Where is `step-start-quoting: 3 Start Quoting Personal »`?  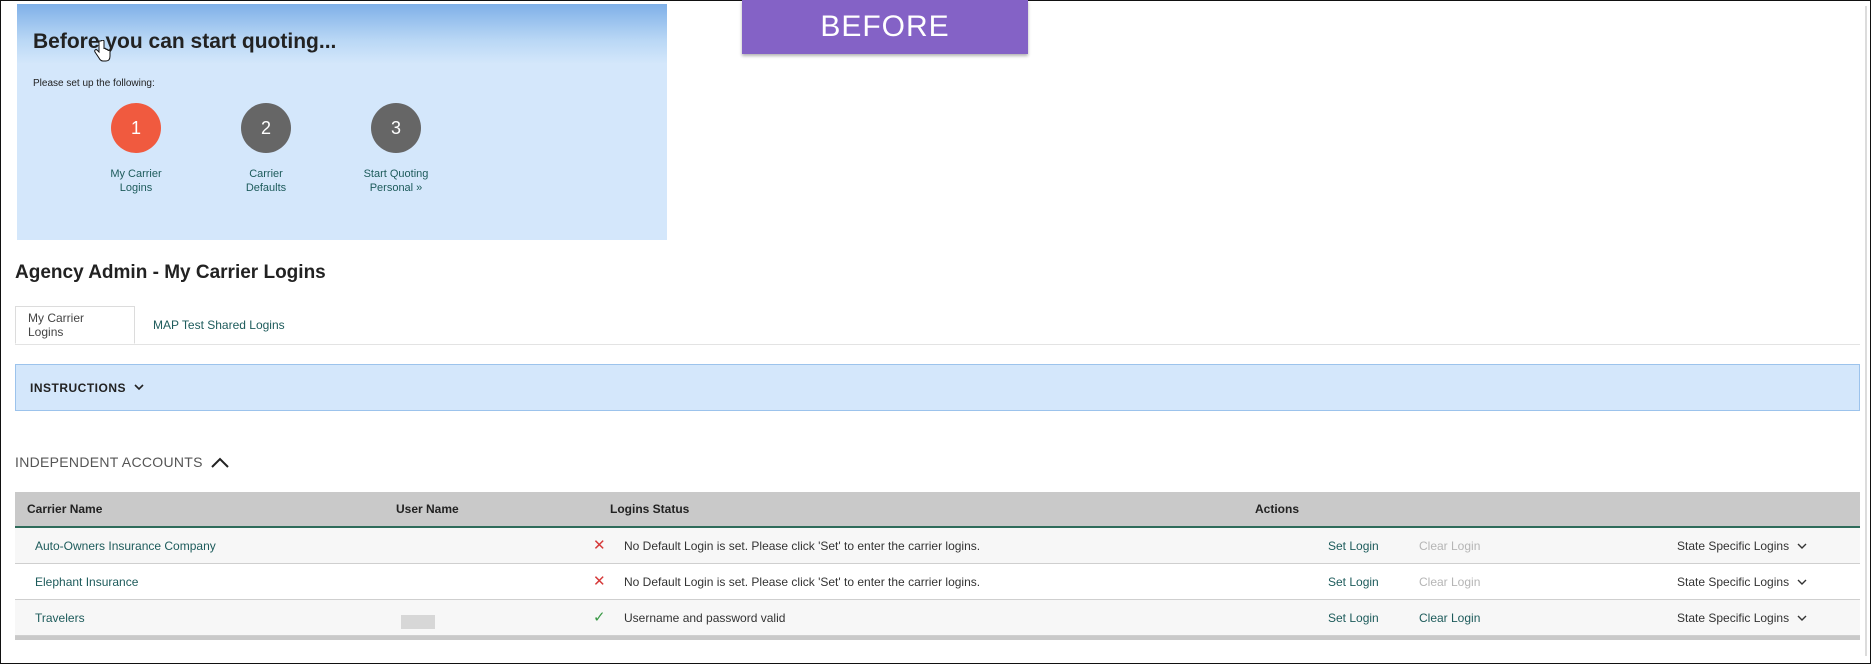 step-start-quoting: 3 Start Quoting Personal » is located at coordinates (396, 149).